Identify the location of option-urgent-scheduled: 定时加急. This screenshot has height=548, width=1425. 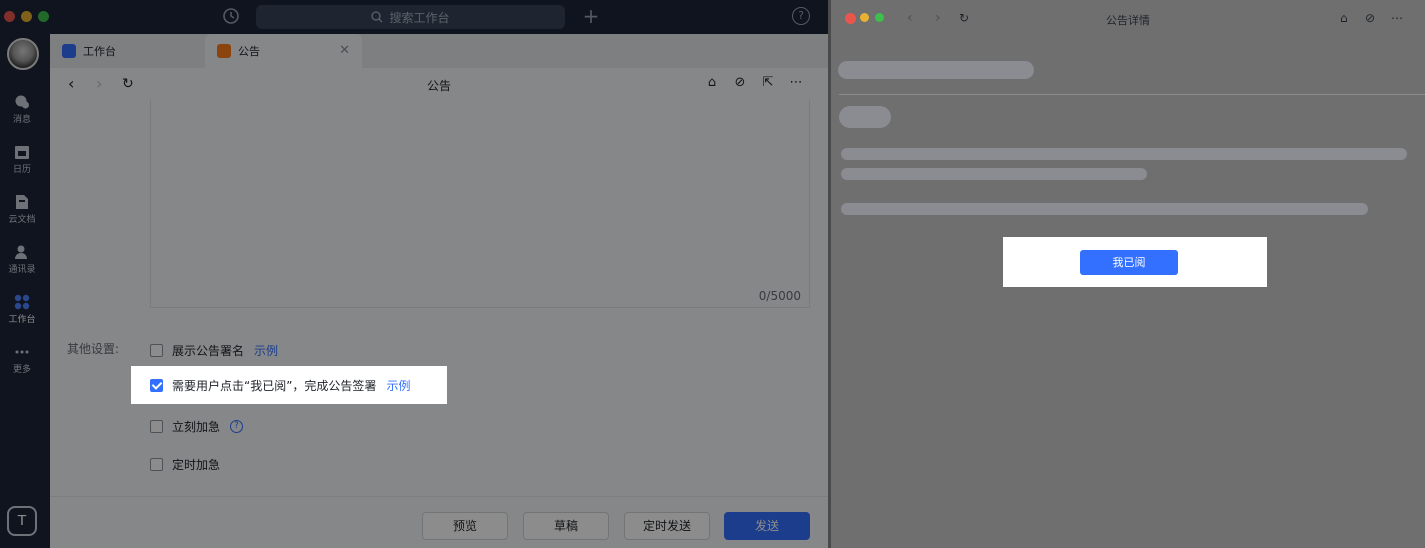
(185, 464).